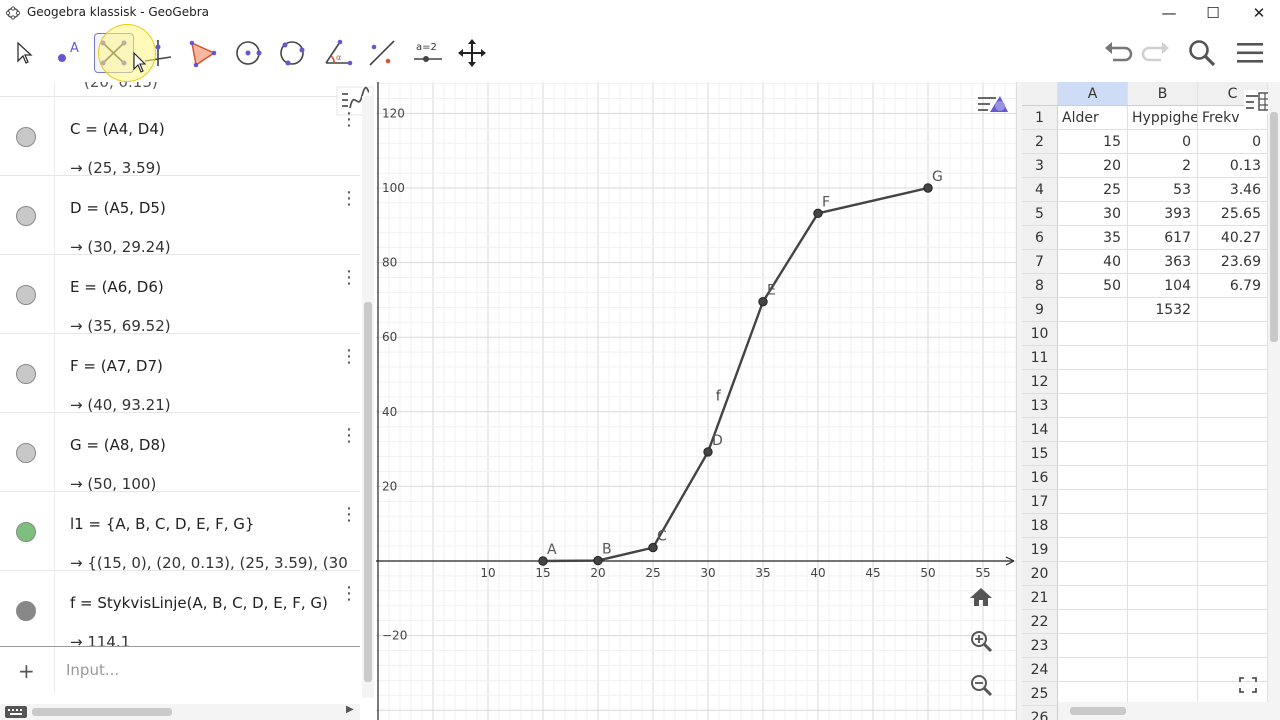  Describe the element at coordinates (1040, 478) in the screenshot. I see `row-header: 16` at that location.